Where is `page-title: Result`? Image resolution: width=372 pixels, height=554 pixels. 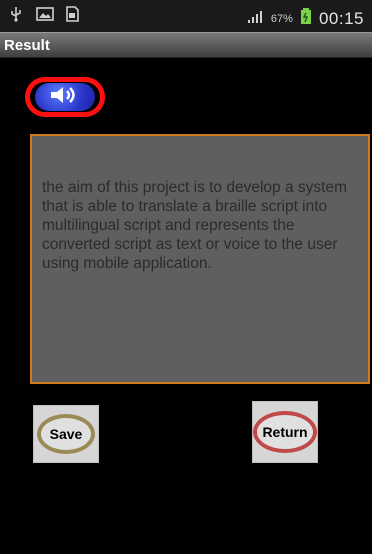
page-title: Result is located at coordinates (27, 45).